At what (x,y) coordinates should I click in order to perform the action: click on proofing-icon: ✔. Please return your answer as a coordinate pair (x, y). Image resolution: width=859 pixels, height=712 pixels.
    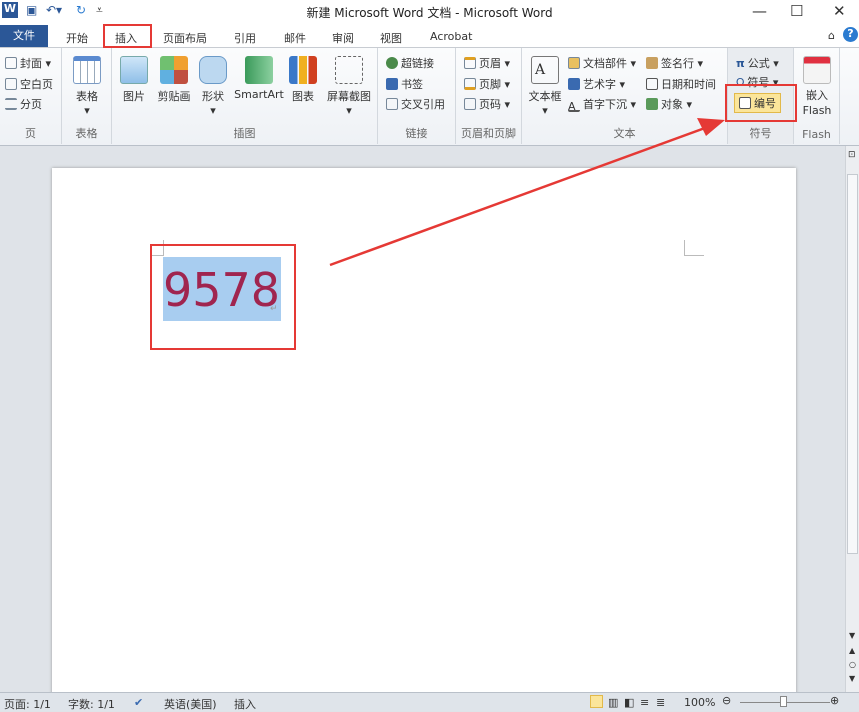
    Looking at the image, I should click on (138, 702).